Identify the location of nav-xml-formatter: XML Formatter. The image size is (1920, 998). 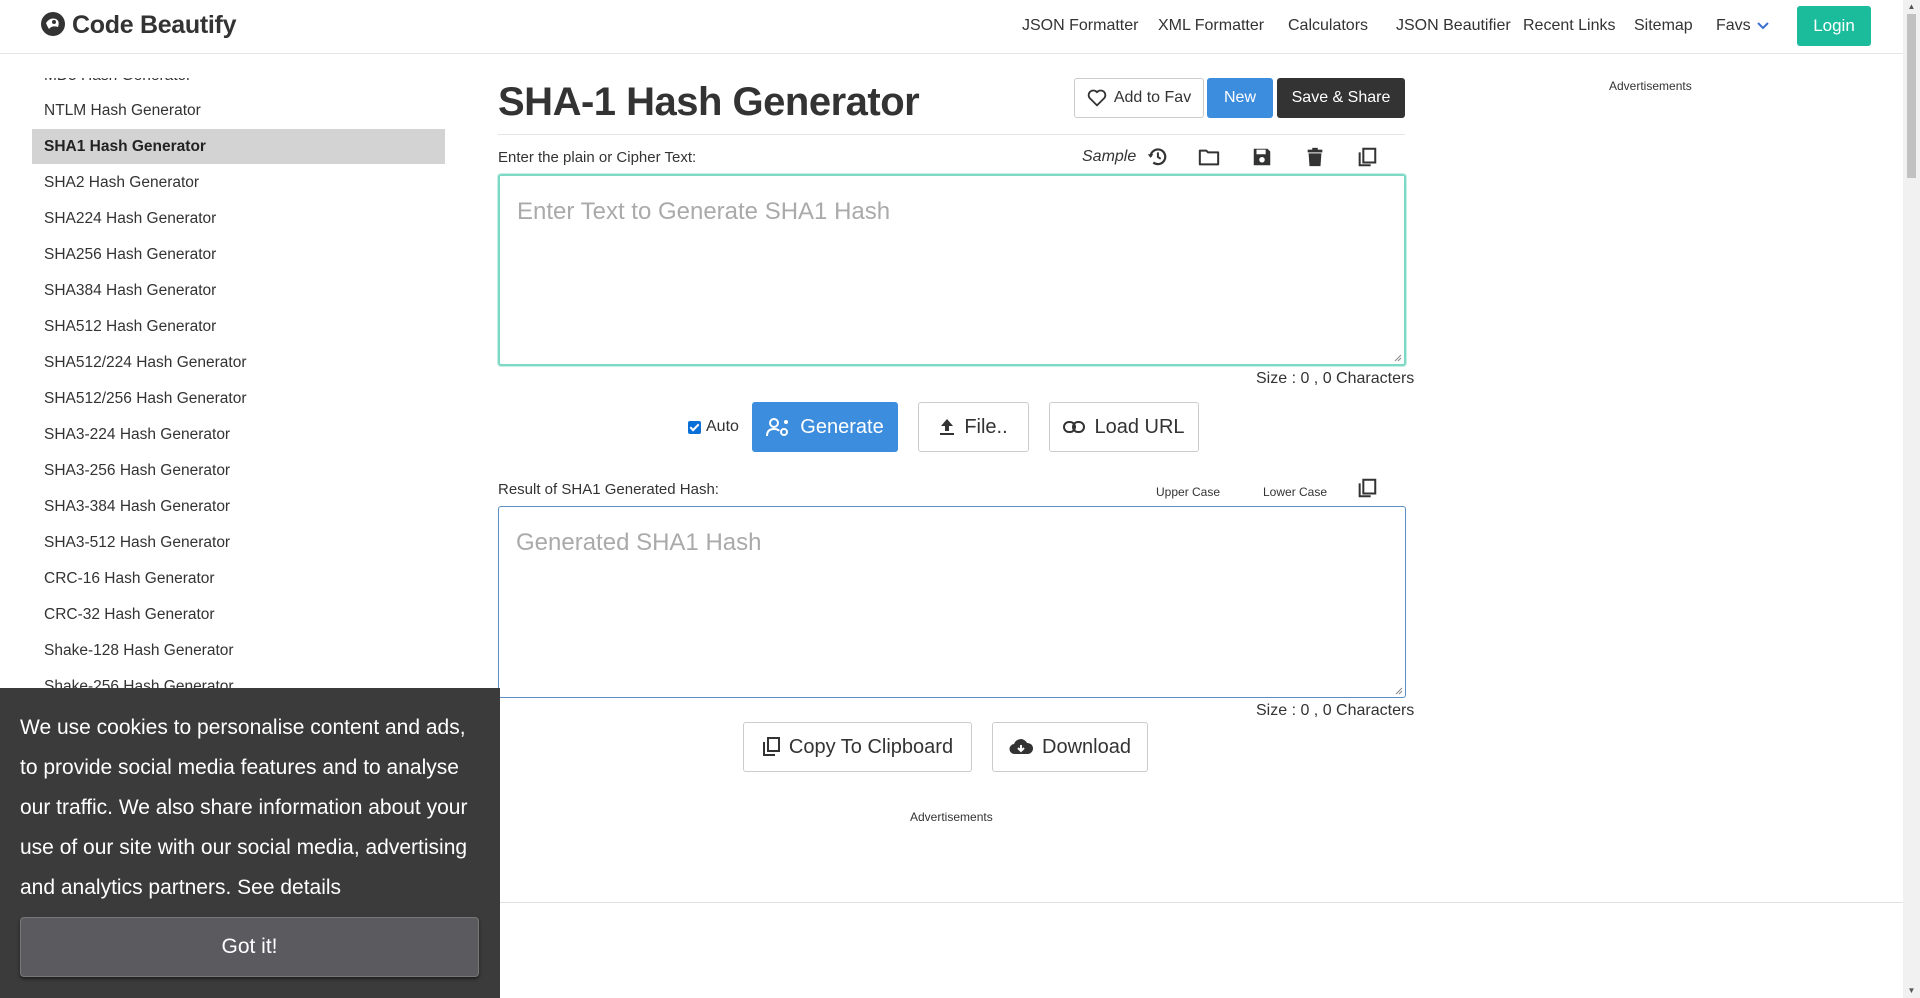
(1211, 26).